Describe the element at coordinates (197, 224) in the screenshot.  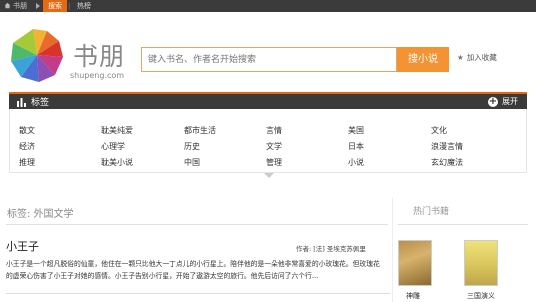
I see `section-divider` at that location.